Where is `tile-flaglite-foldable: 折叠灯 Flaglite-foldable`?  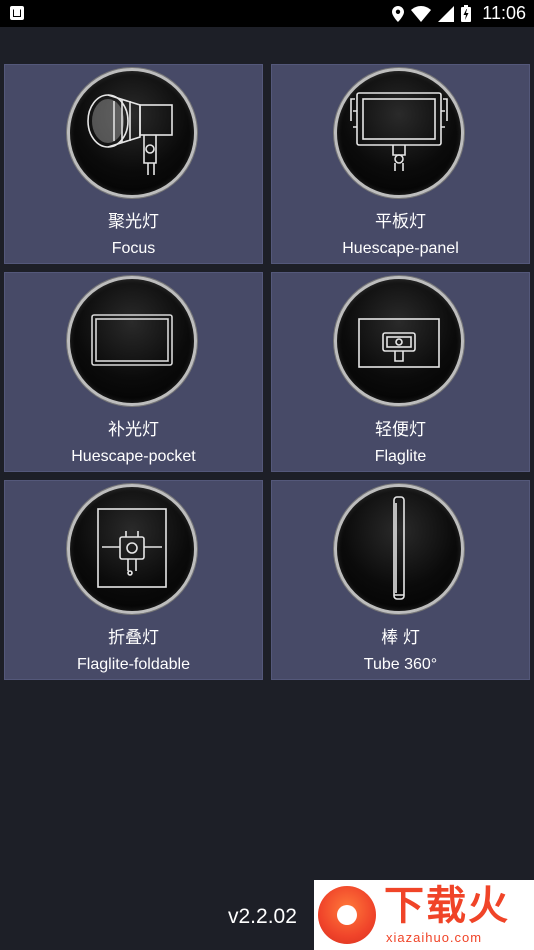
tile-flaglite-foldable: 折叠灯 Flaglite-foldable is located at coordinates (133, 580).